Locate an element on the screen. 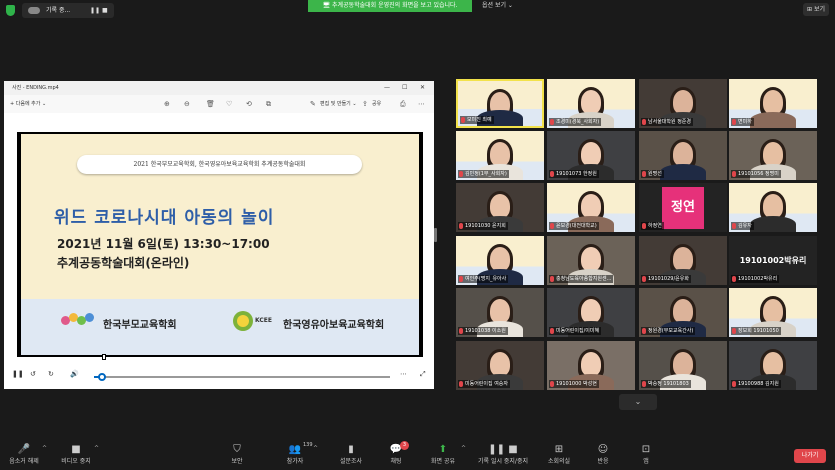  participant-name: 조경미(경북_사회자) is located at coordinates (578, 122).